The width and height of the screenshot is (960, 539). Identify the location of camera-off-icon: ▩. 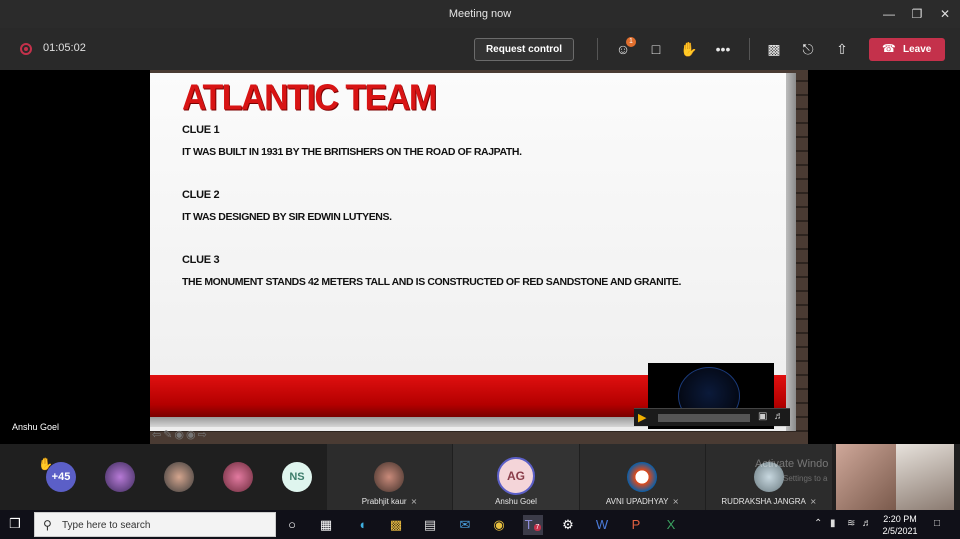
(774, 49).